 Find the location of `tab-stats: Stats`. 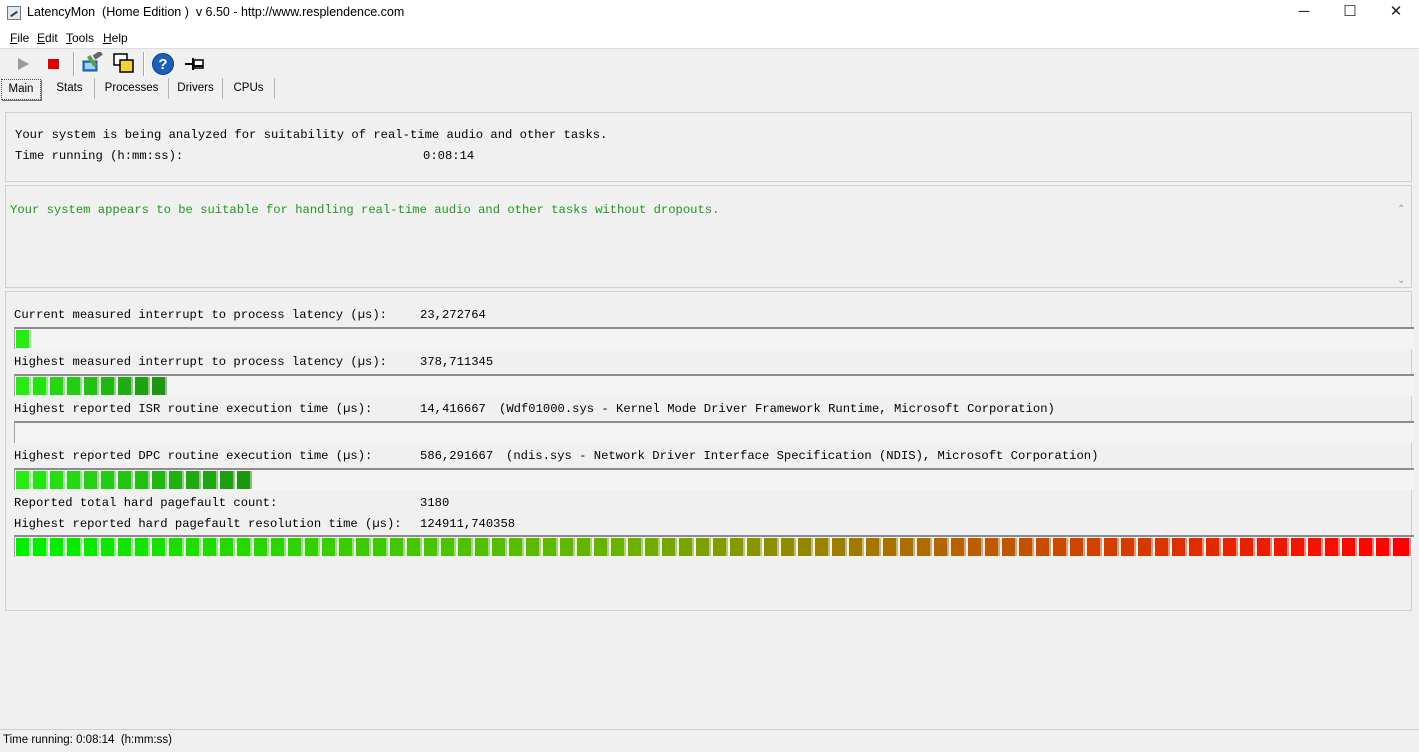

tab-stats: Stats is located at coordinates (70, 88).